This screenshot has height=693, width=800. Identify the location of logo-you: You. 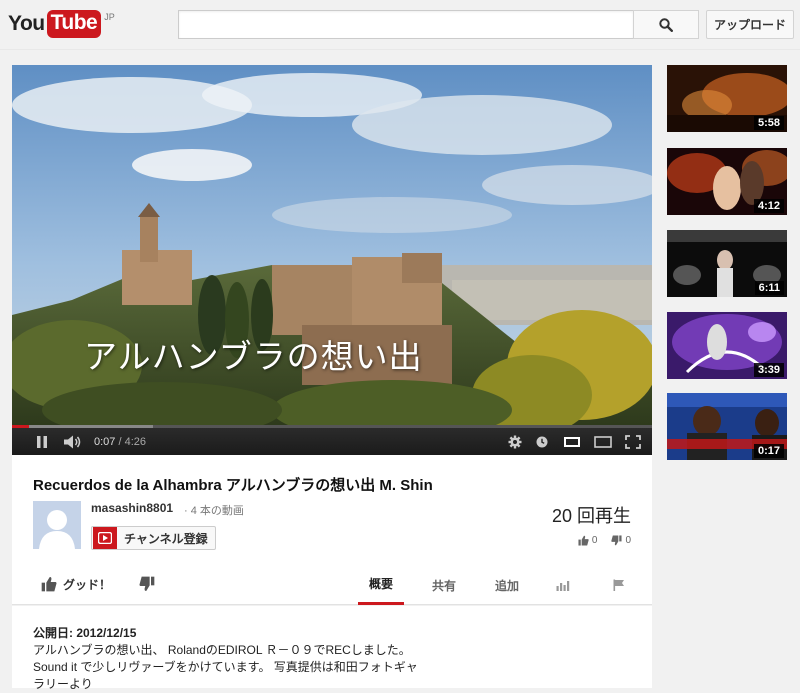
(26, 23).